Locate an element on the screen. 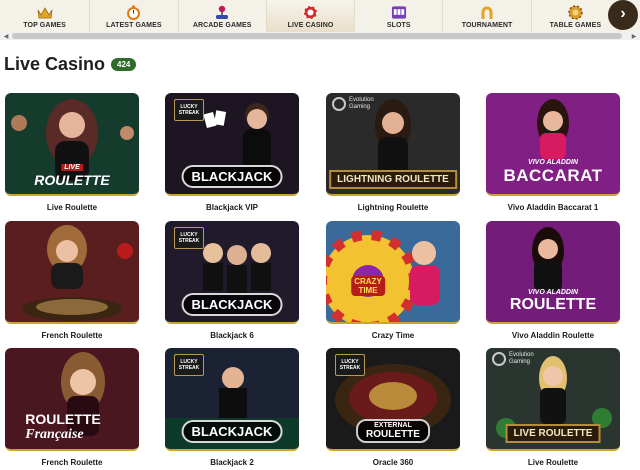 The height and width of the screenshot is (470, 640). nav-scrollbar: ◀ ▶ is located at coordinates (320, 36).